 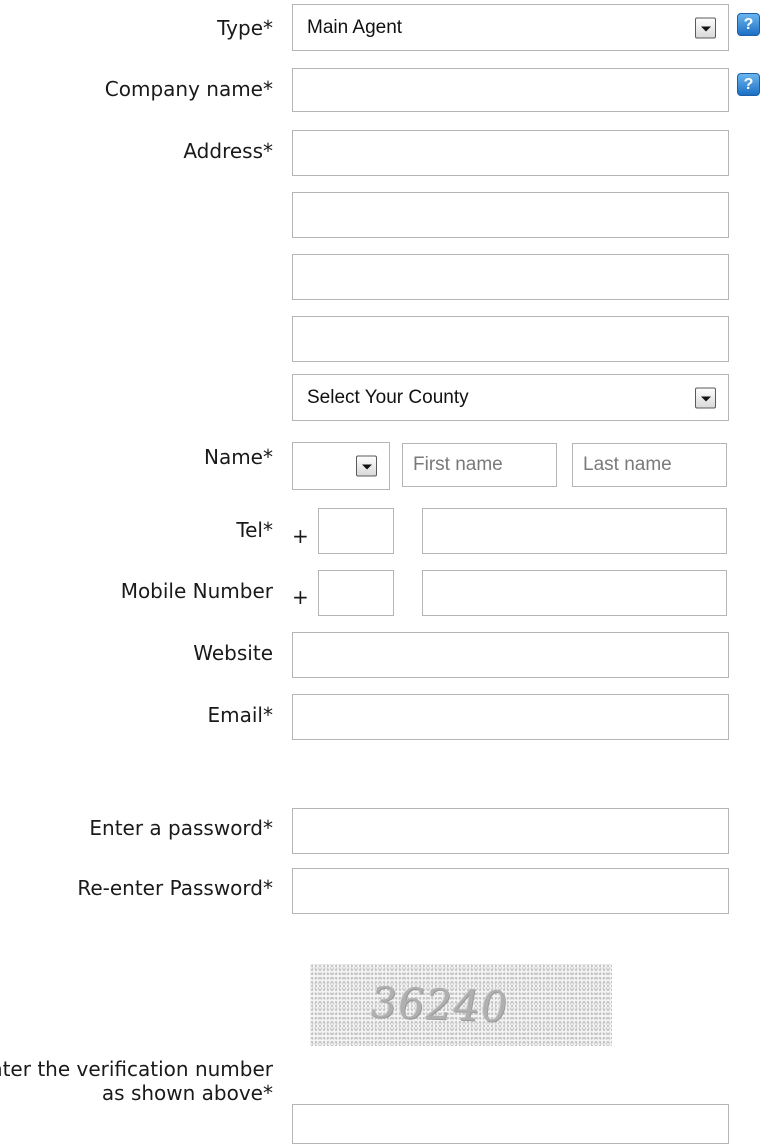 I want to click on tel-label: Tel*, so click(x=254, y=530).